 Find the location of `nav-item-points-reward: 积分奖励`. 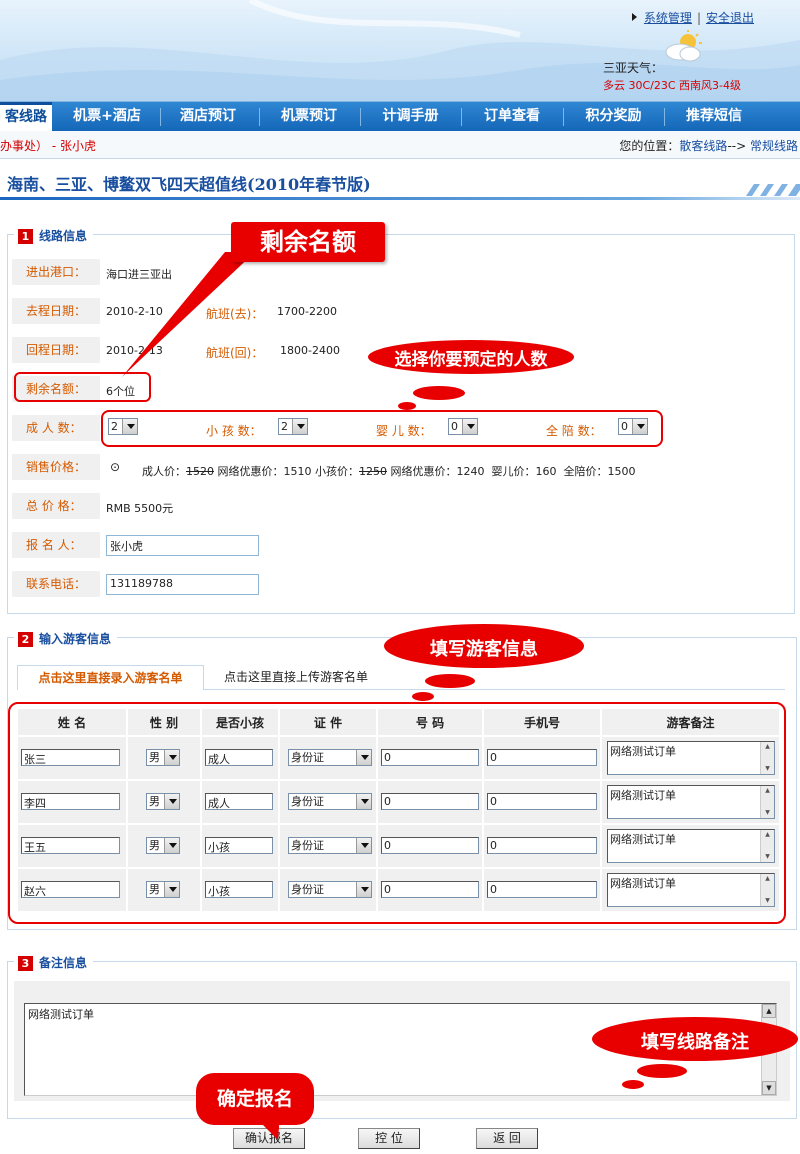

nav-item-points-reward: 积分奖励 is located at coordinates (613, 116).